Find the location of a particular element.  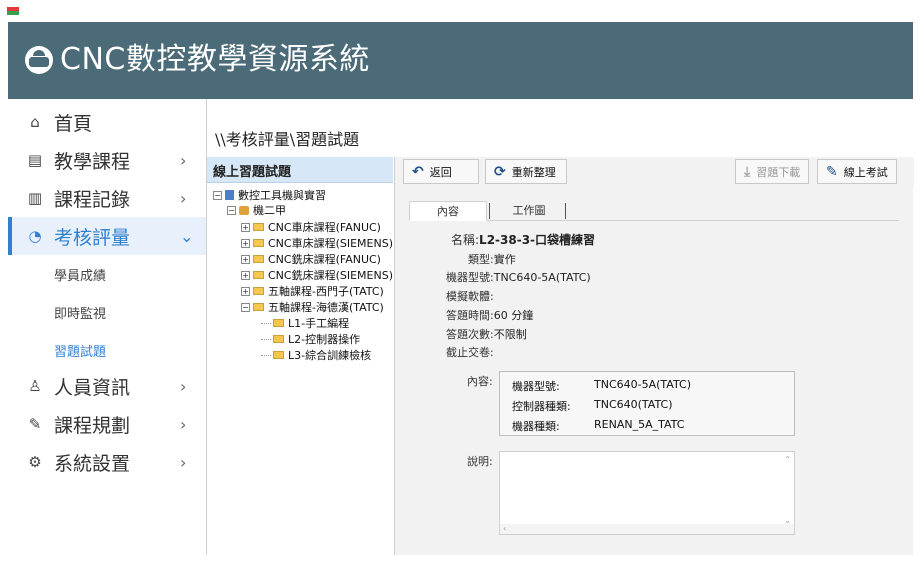

book-icon is located at coordinates (229, 195).